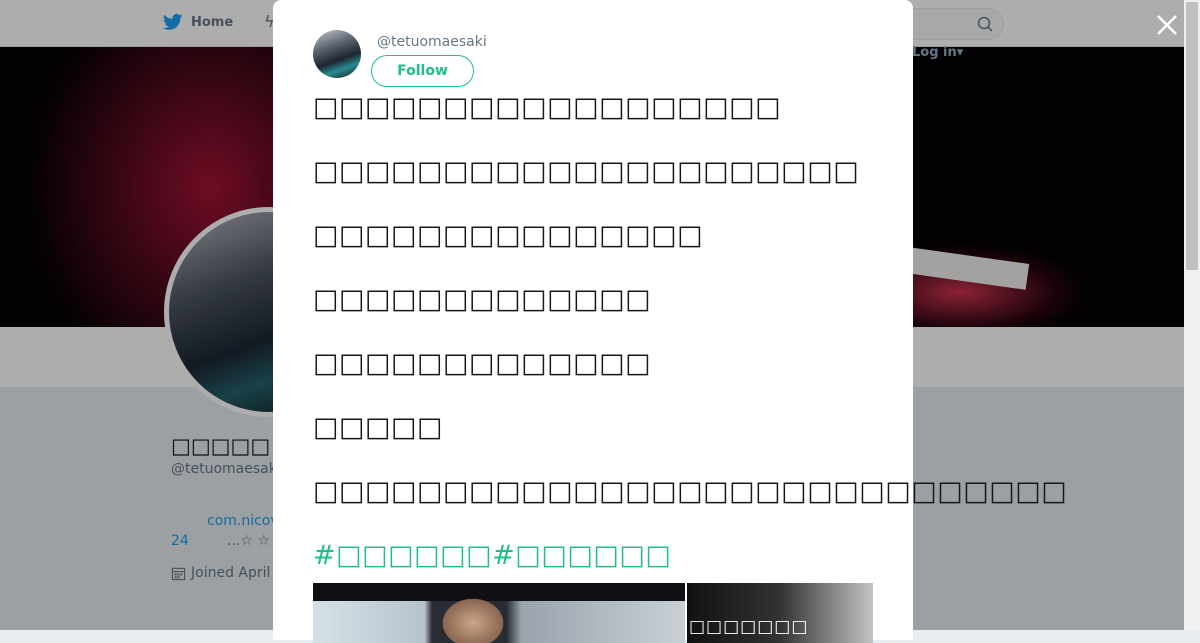 The height and width of the screenshot is (643, 1200). What do you see at coordinates (690, 491) in the screenshot?
I see `tweet-text-line: □□□□□□□□□□□□□□□□□□□□□□□□□□□□□` at bounding box center [690, 491].